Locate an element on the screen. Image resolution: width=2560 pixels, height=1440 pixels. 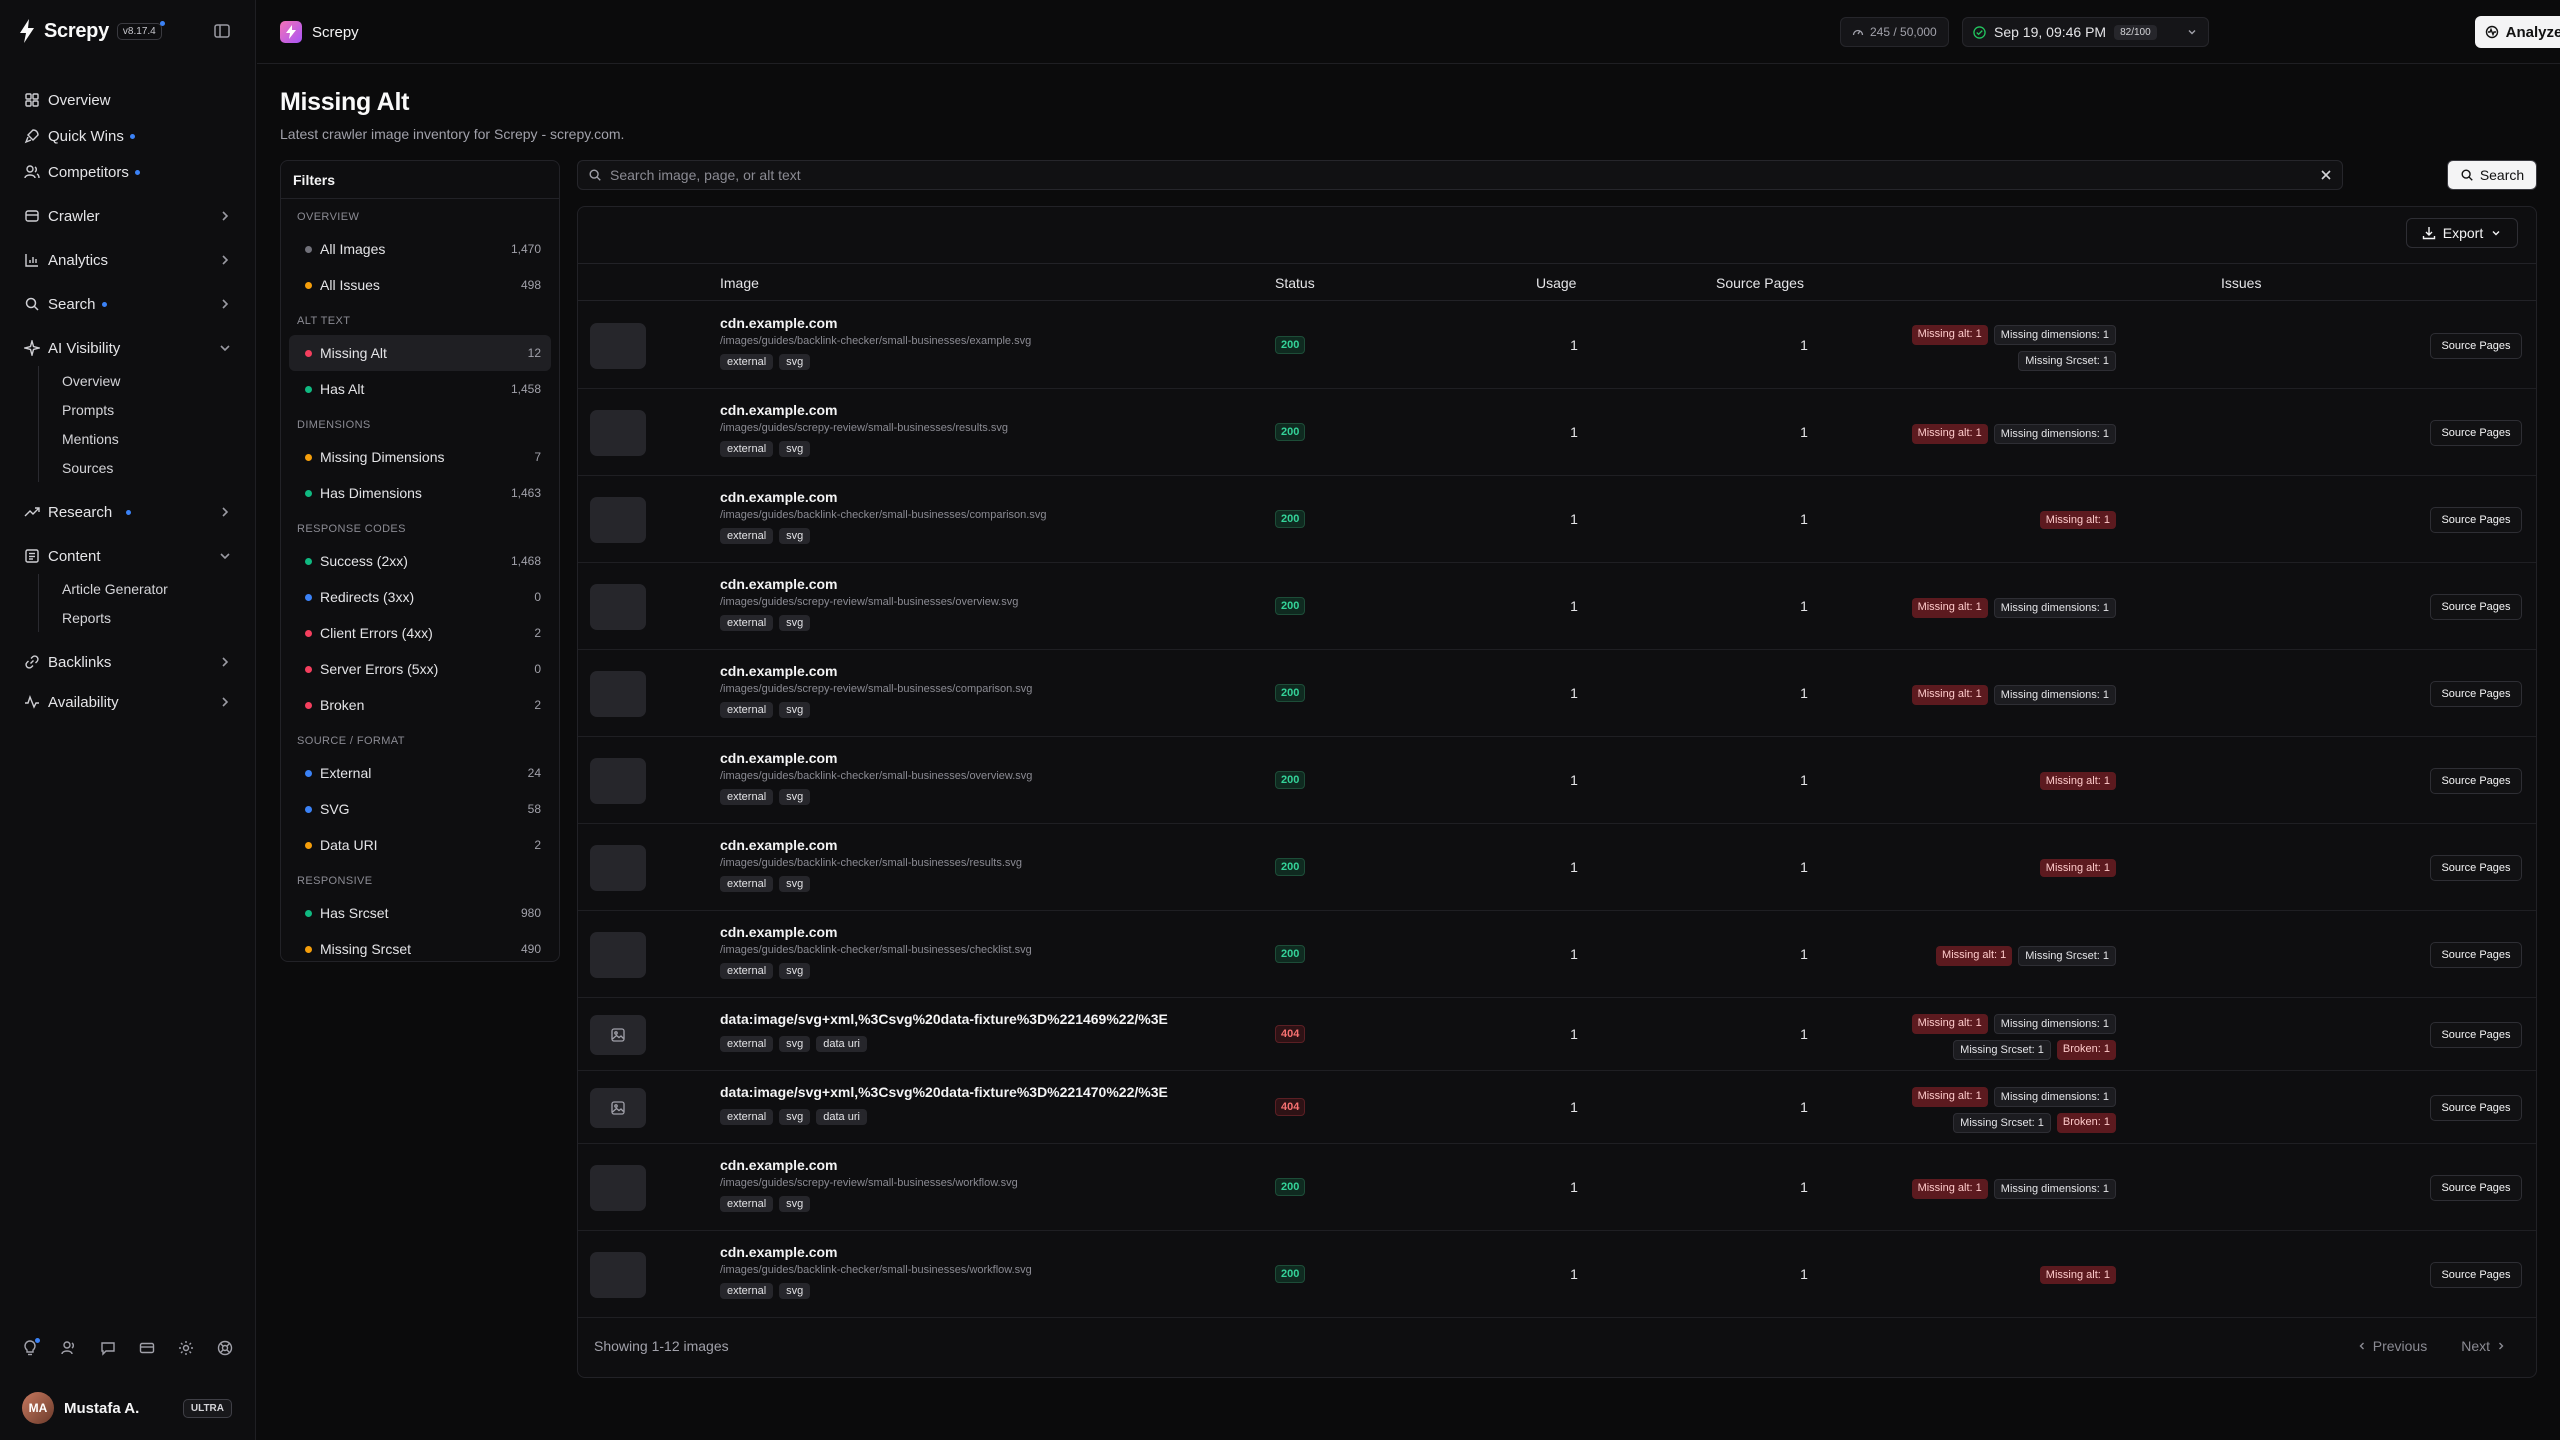
analyze-button: Analyze is located at coordinates (2517, 32).